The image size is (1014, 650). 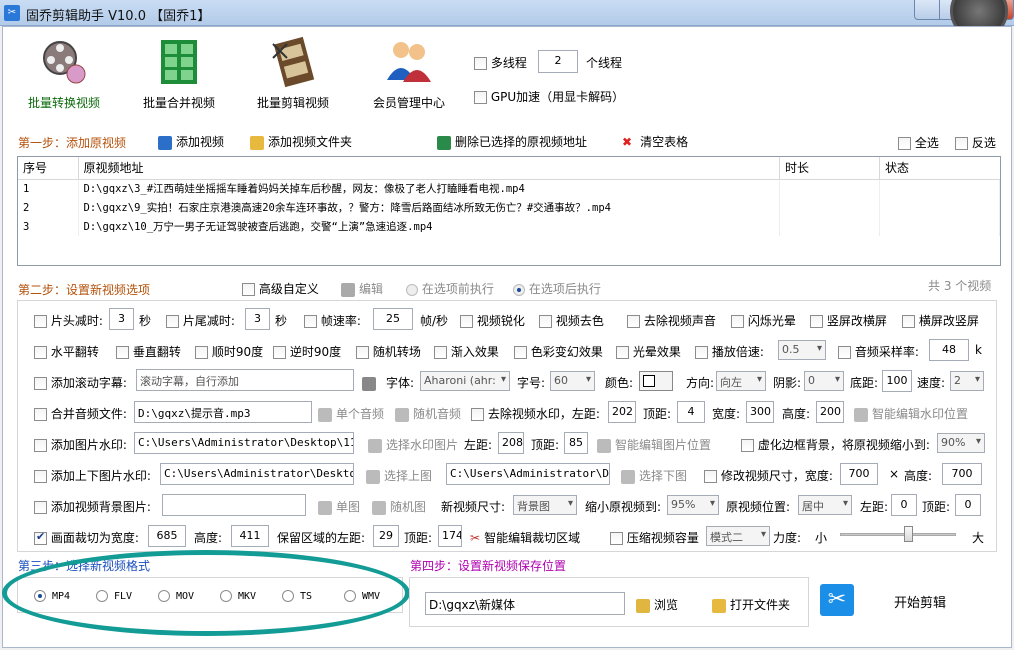 What do you see at coordinates (244, 443) in the screenshot?
I see `img-wm-path-input: C:\Users\Administrator\Desktop\111.j` at bounding box center [244, 443].